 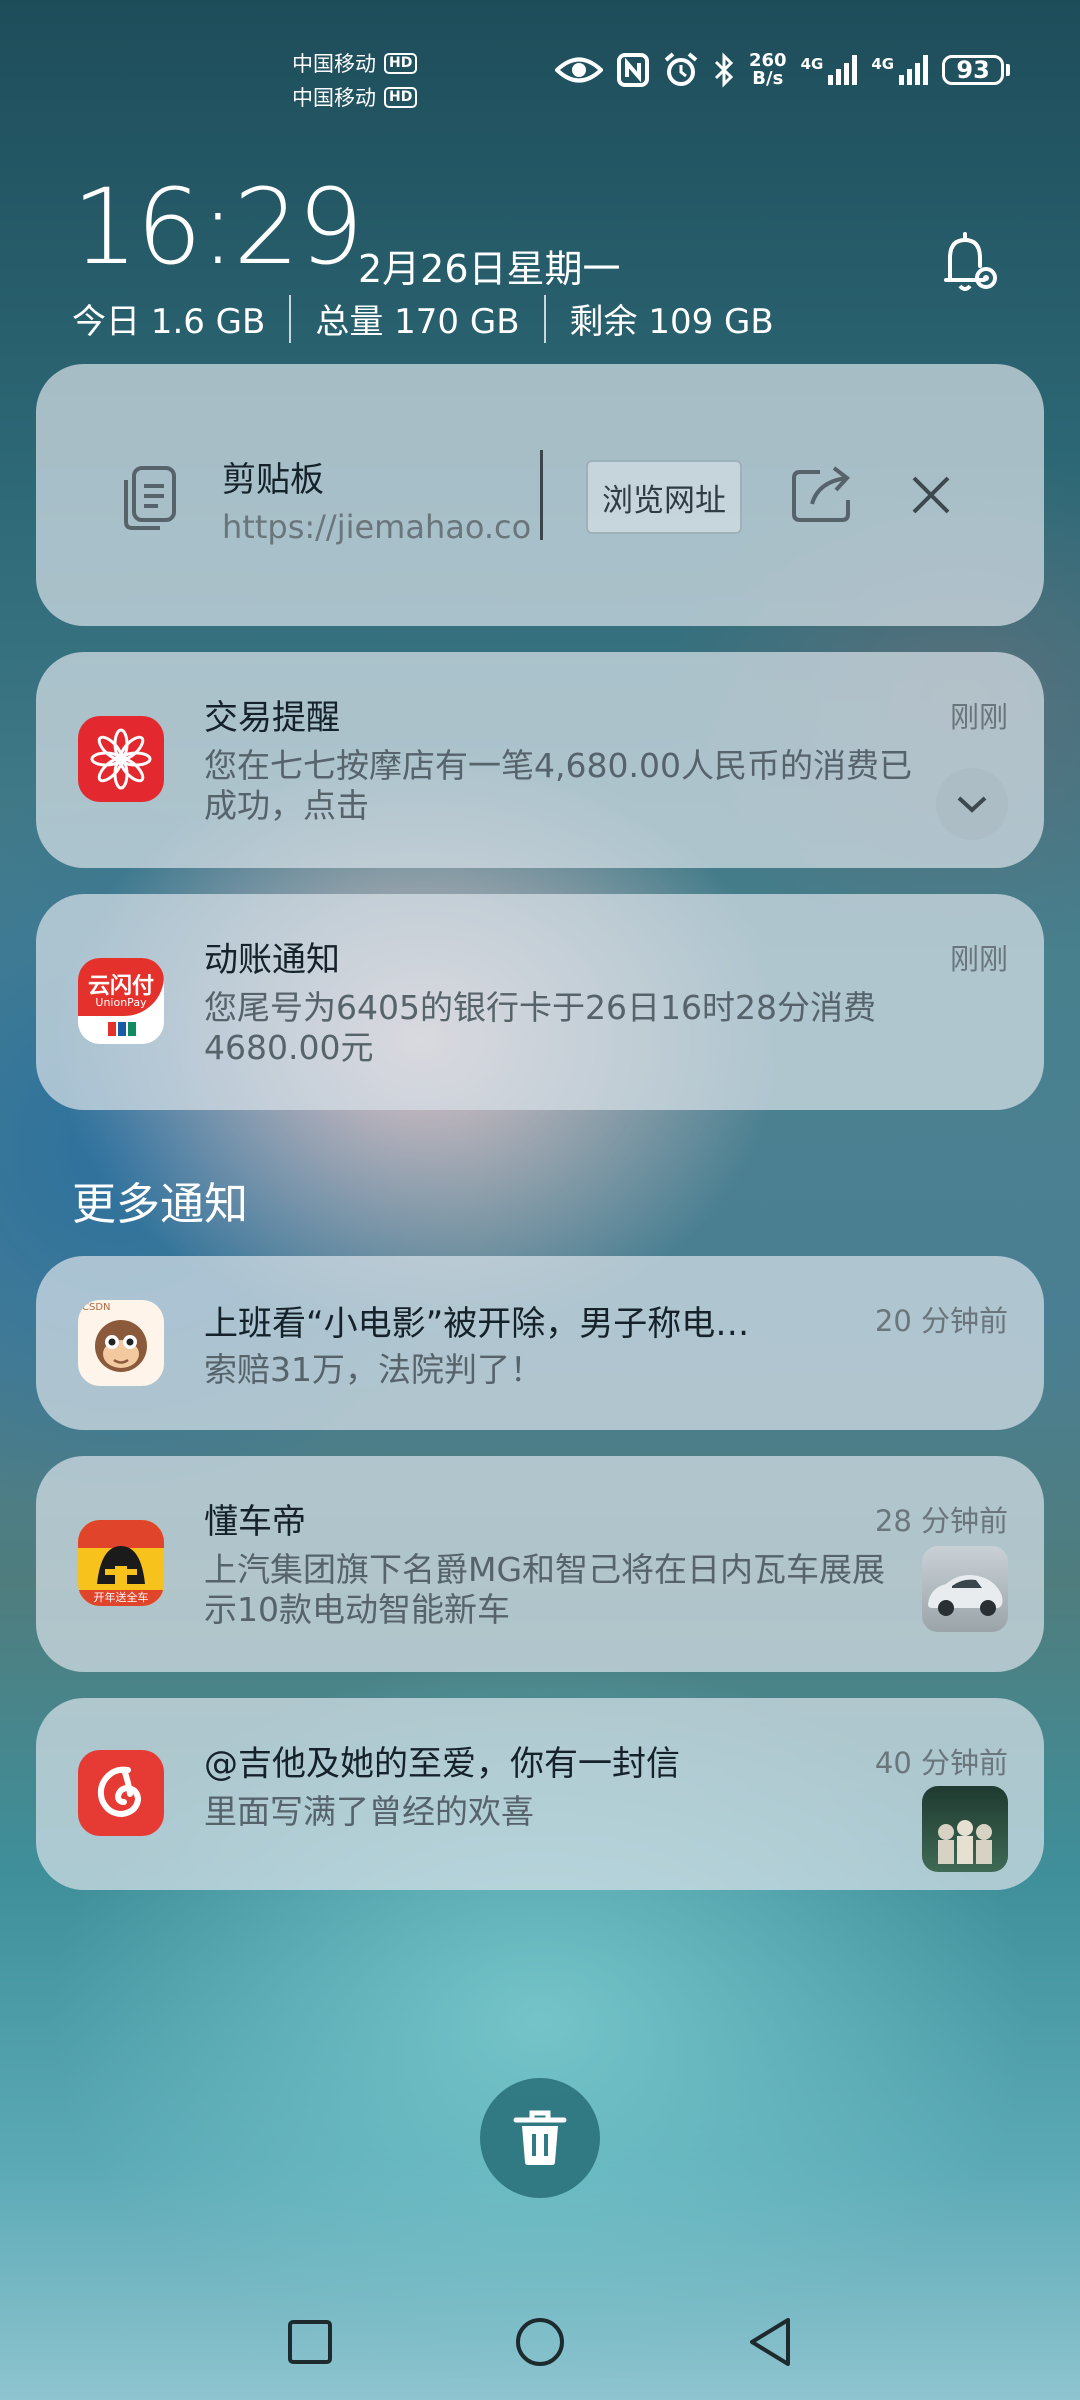 I want to click on net-speed: 260 B/s, so click(x=768, y=70).